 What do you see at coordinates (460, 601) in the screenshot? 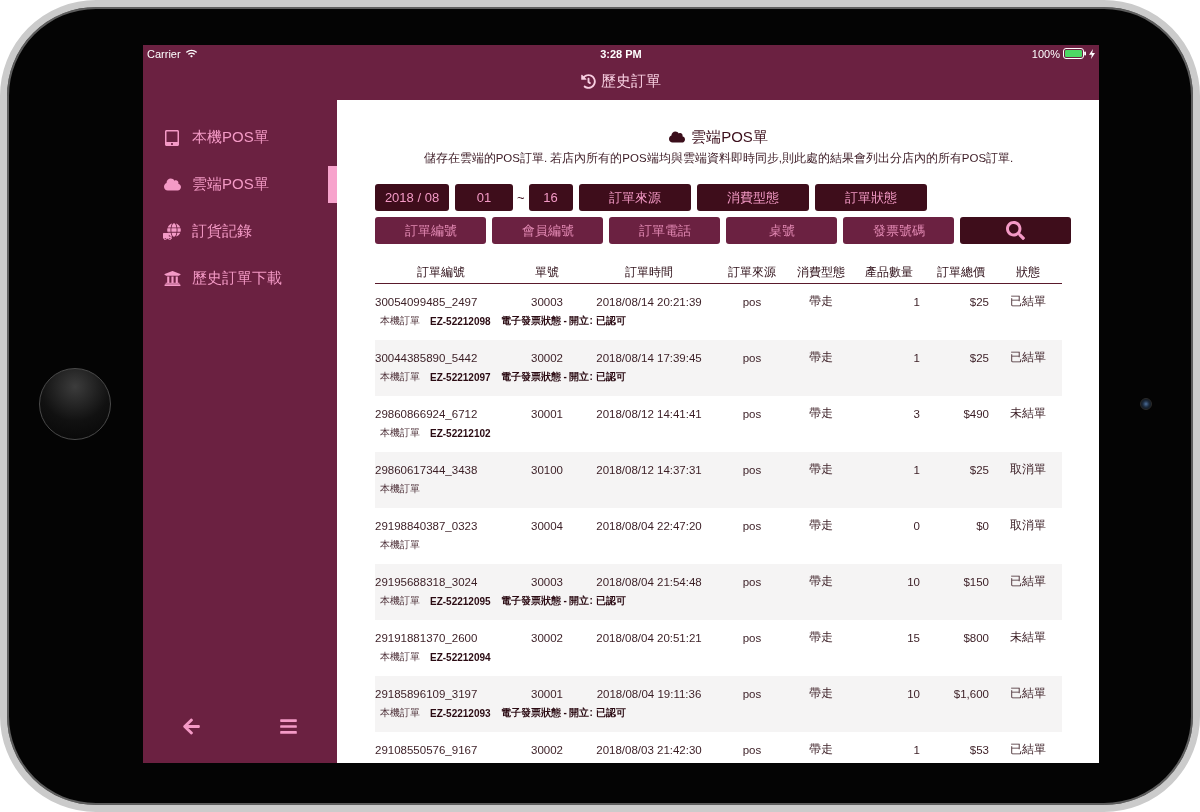
I see `invoice-number: EZ-52212095` at bounding box center [460, 601].